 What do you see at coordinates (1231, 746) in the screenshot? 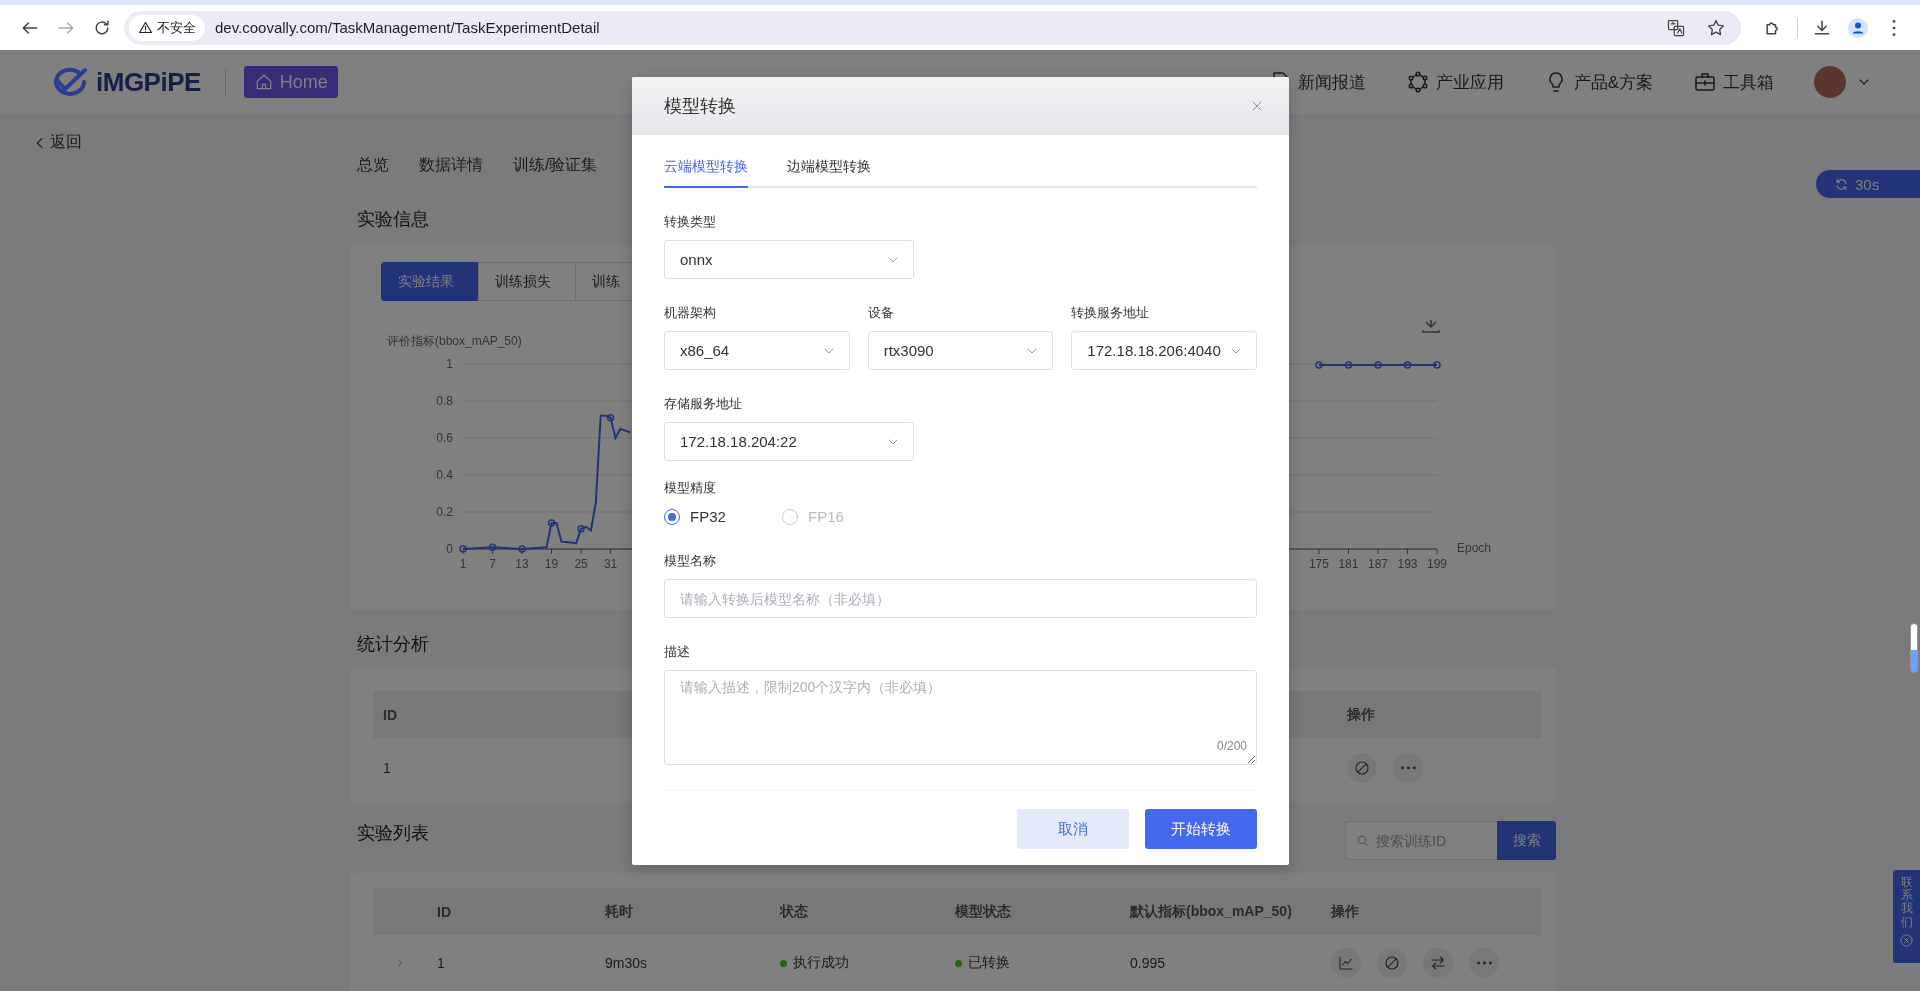
I see `character-counter: 0/200` at bounding box center [1231, 746].